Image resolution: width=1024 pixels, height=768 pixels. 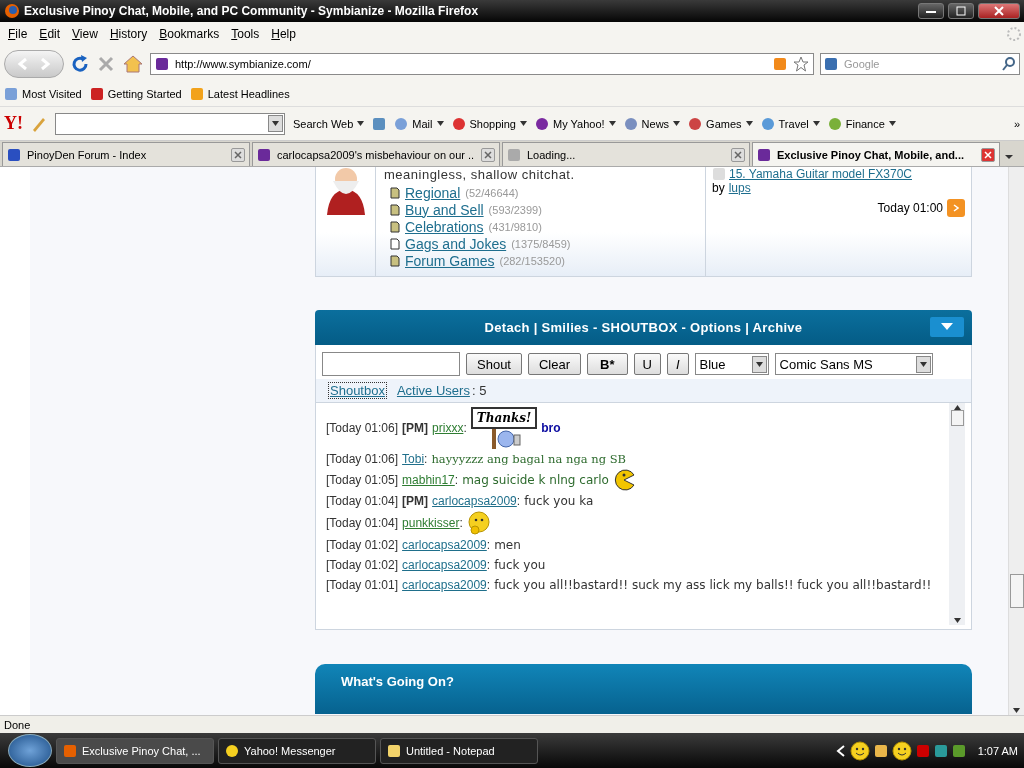 I want to click on bookmark-link: Latest Headlines, so click(x=248, y=94).